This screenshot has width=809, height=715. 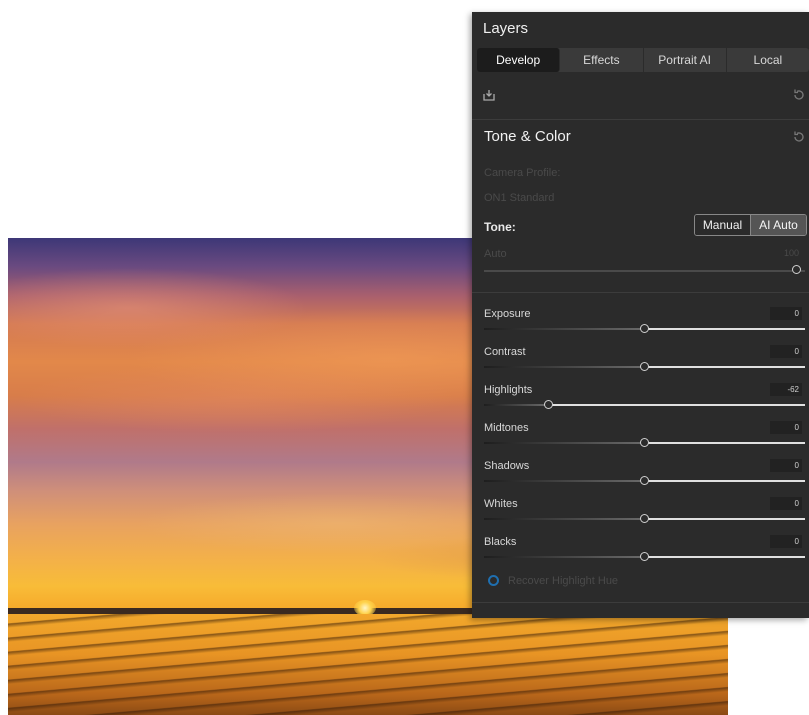 I want to click on reset-all-icon, so click(x=799, y=96).